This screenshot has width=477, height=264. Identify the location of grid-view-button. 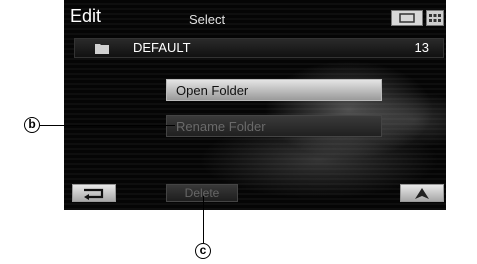
(435, 18).